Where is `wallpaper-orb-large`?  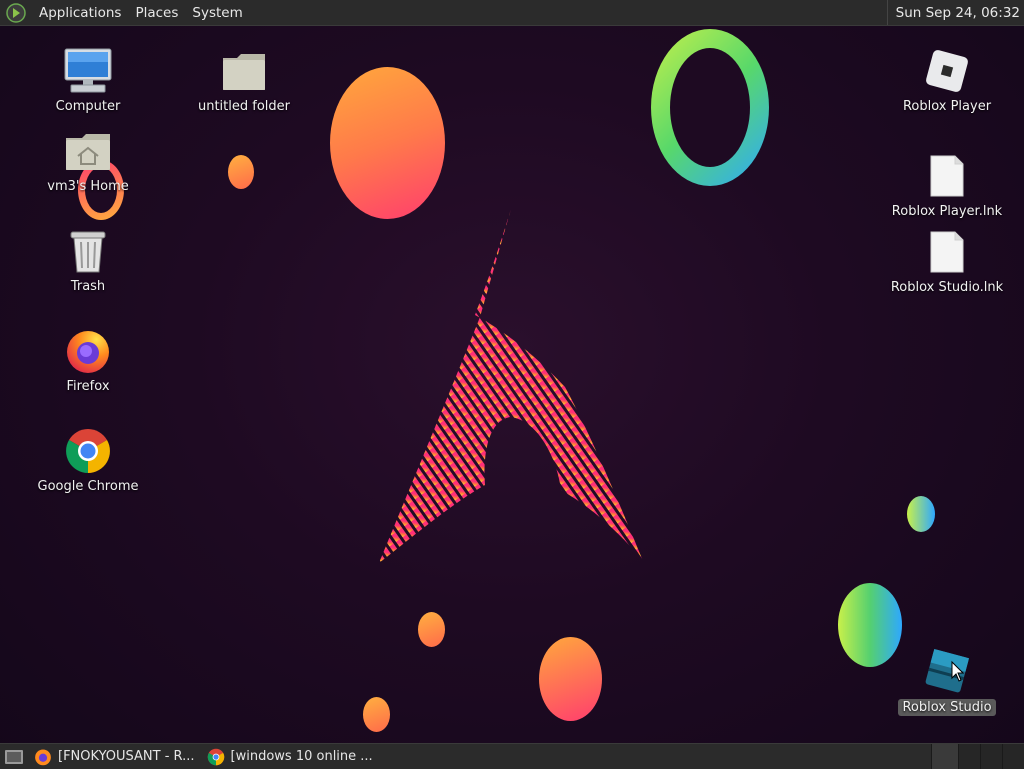
wallpaper-orb-large is located at coordinates (387, 143).